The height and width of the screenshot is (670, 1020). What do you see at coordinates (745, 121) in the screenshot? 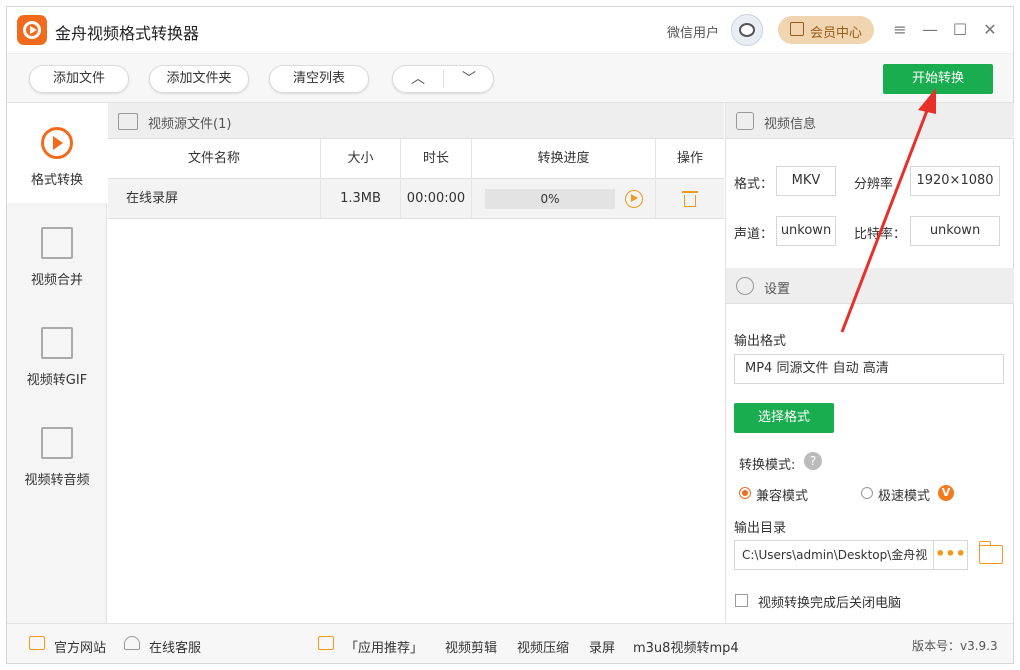
I see `video-info-icon` at bounding box center [745, 121].